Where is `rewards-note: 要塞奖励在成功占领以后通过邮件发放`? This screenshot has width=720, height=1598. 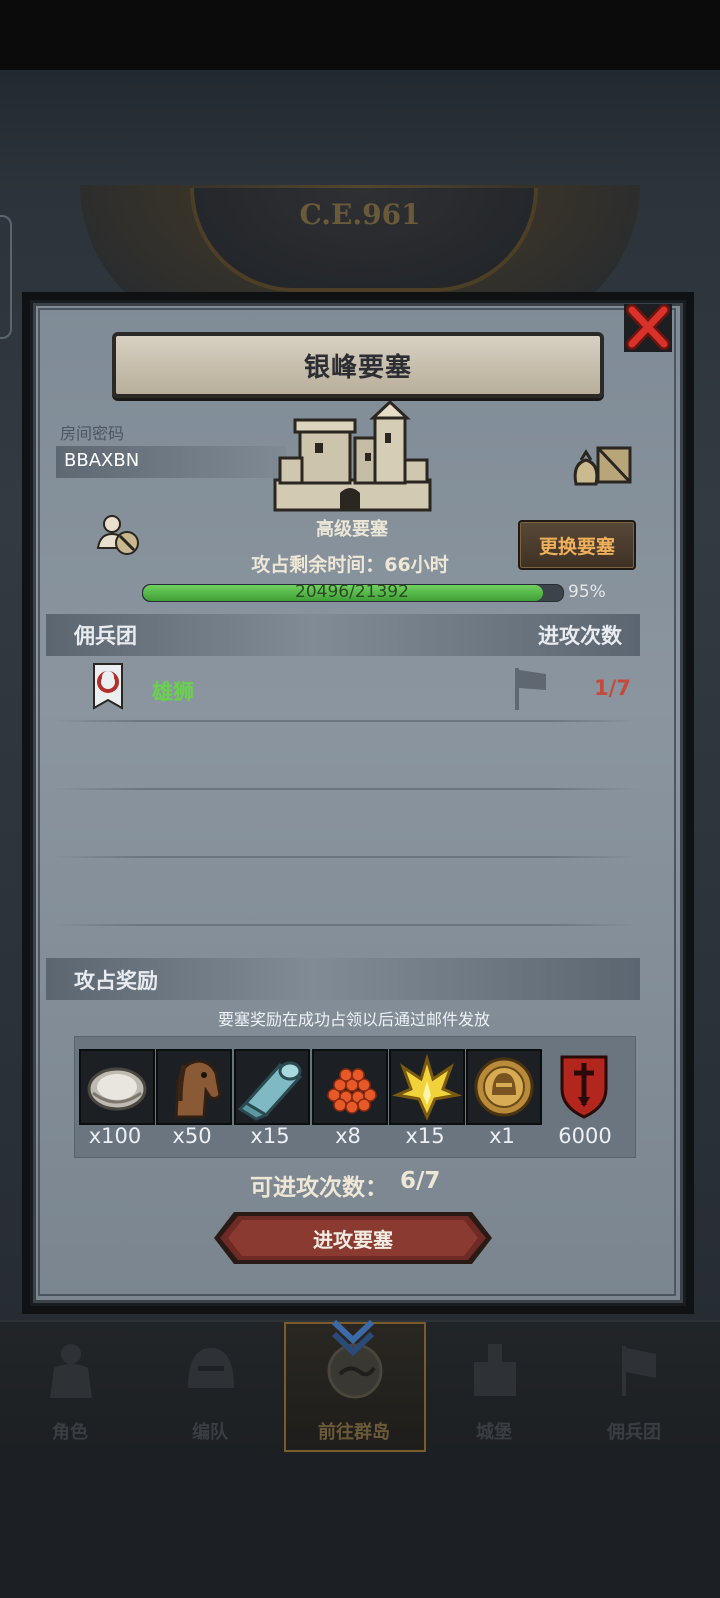
rewards-note: 要塞奖励在成功占领以后通过邮件发放 is located at coordinates (353, 1019).